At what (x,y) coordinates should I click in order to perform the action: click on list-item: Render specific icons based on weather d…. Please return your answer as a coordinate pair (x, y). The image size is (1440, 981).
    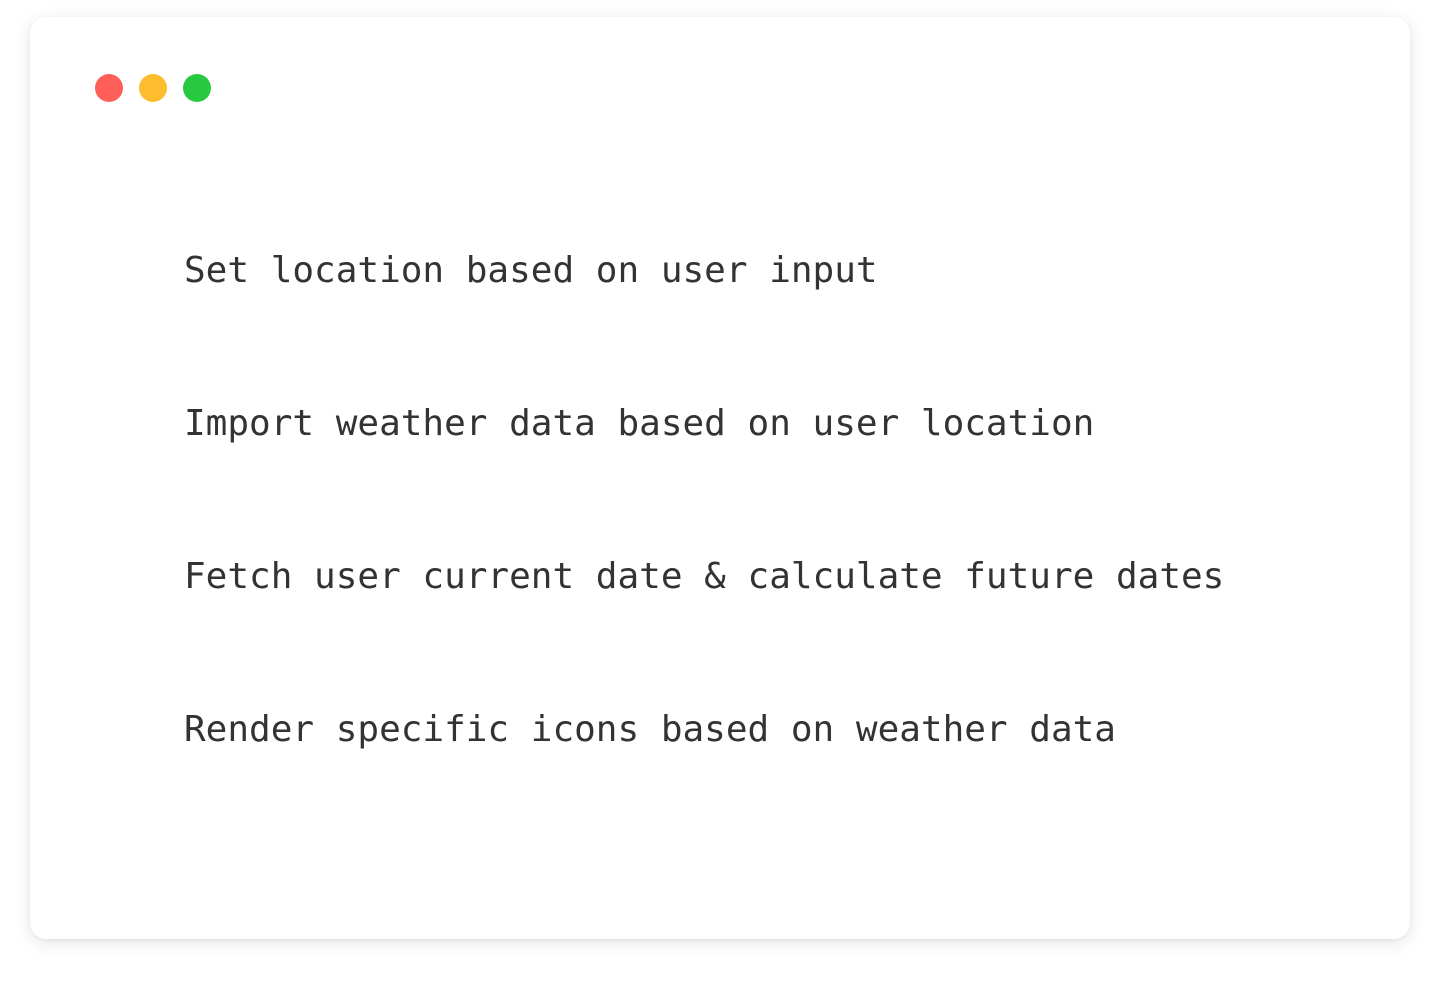
    Looking at the image, I should click on (650, 729).